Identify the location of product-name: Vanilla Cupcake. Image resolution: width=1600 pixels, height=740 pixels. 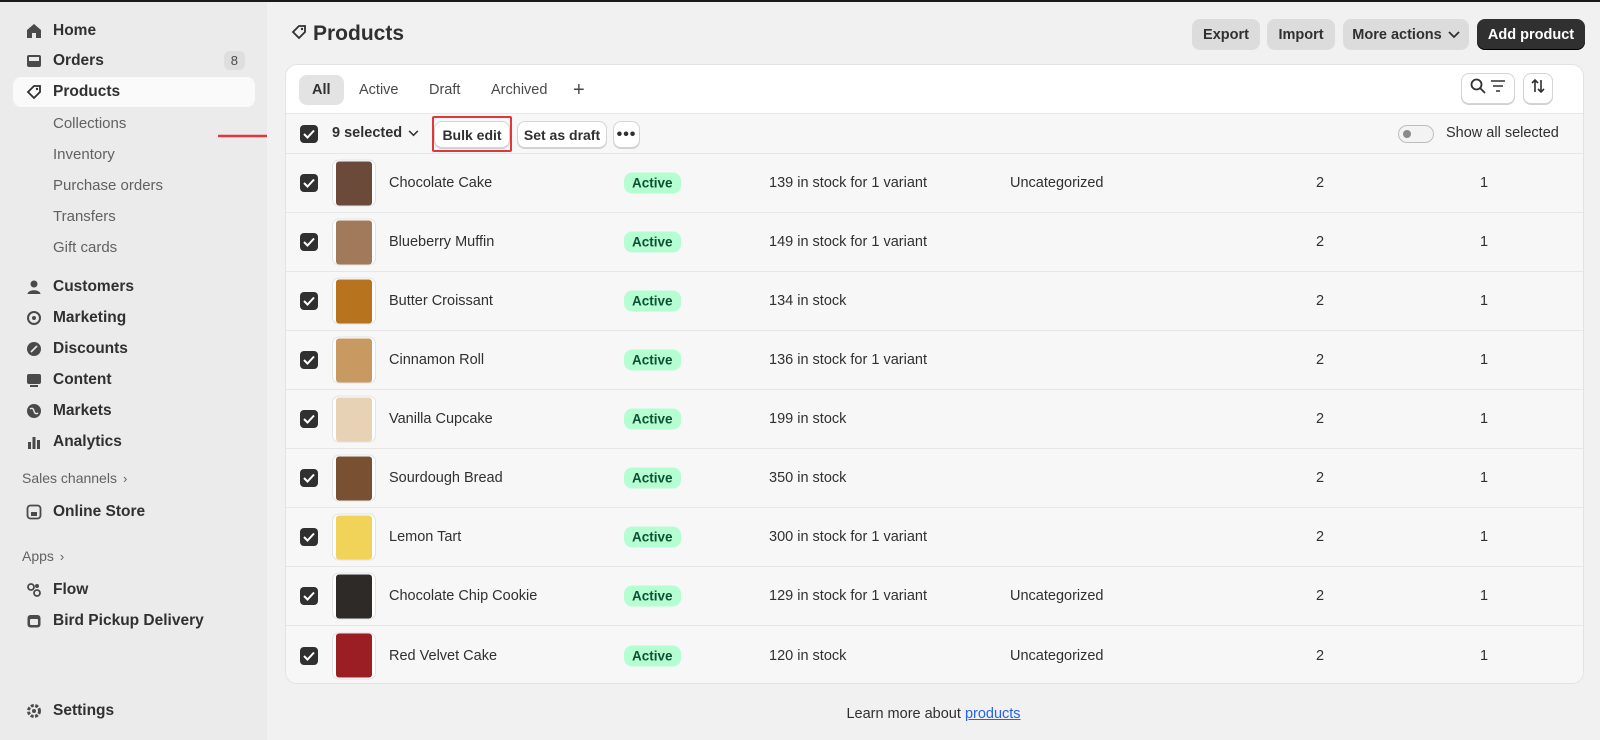
(441, 419).